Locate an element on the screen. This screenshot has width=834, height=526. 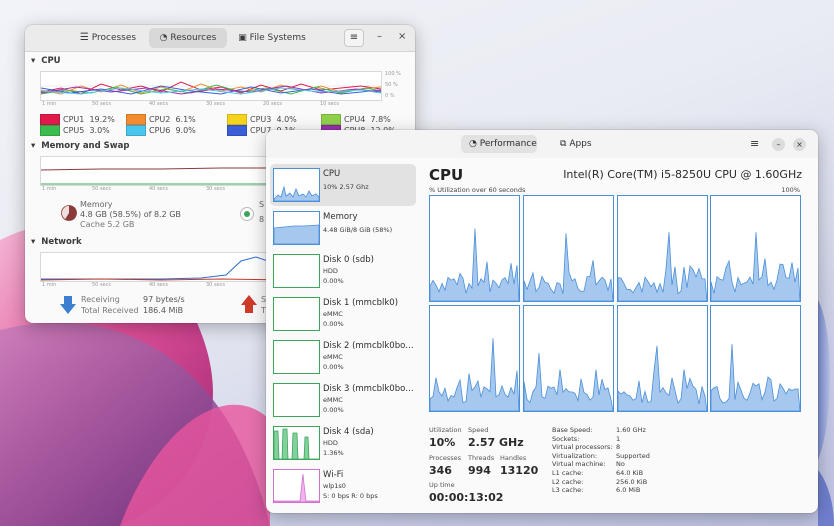
sidebar-item: Wi-Fi wlp1s0 S: 0 bps R: 0 bps is located at coordinates (343, 486).